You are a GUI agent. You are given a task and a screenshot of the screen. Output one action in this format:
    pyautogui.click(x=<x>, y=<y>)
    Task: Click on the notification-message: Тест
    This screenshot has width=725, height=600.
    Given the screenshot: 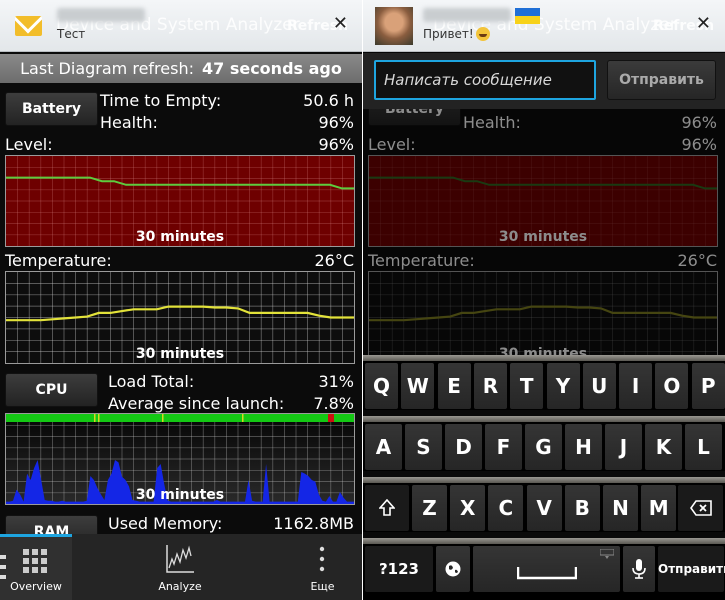 What is the action you would take?
    pyautogui.click(x=71, y=34)
    